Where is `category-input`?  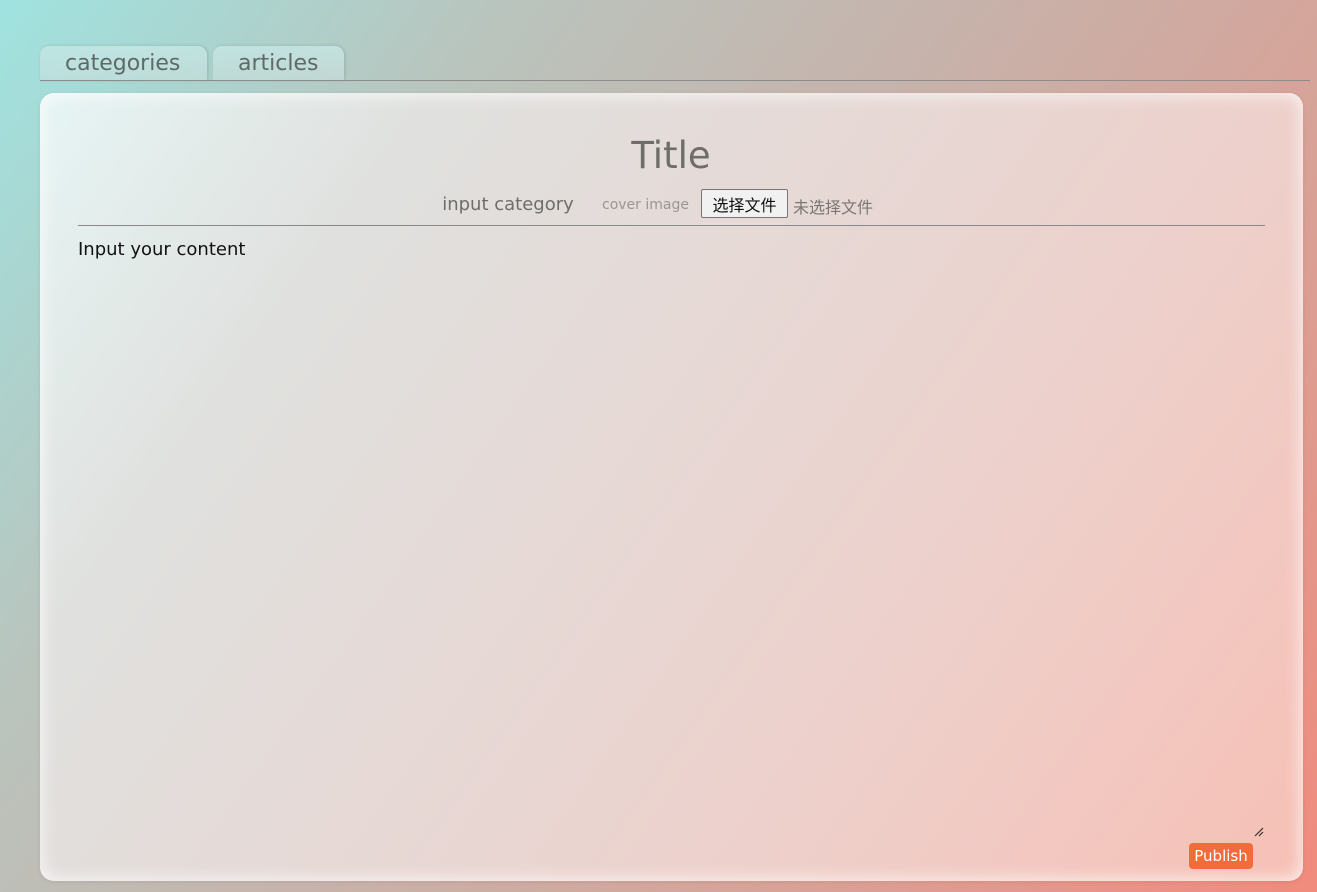
category-input is located at coordinates (508, 204).